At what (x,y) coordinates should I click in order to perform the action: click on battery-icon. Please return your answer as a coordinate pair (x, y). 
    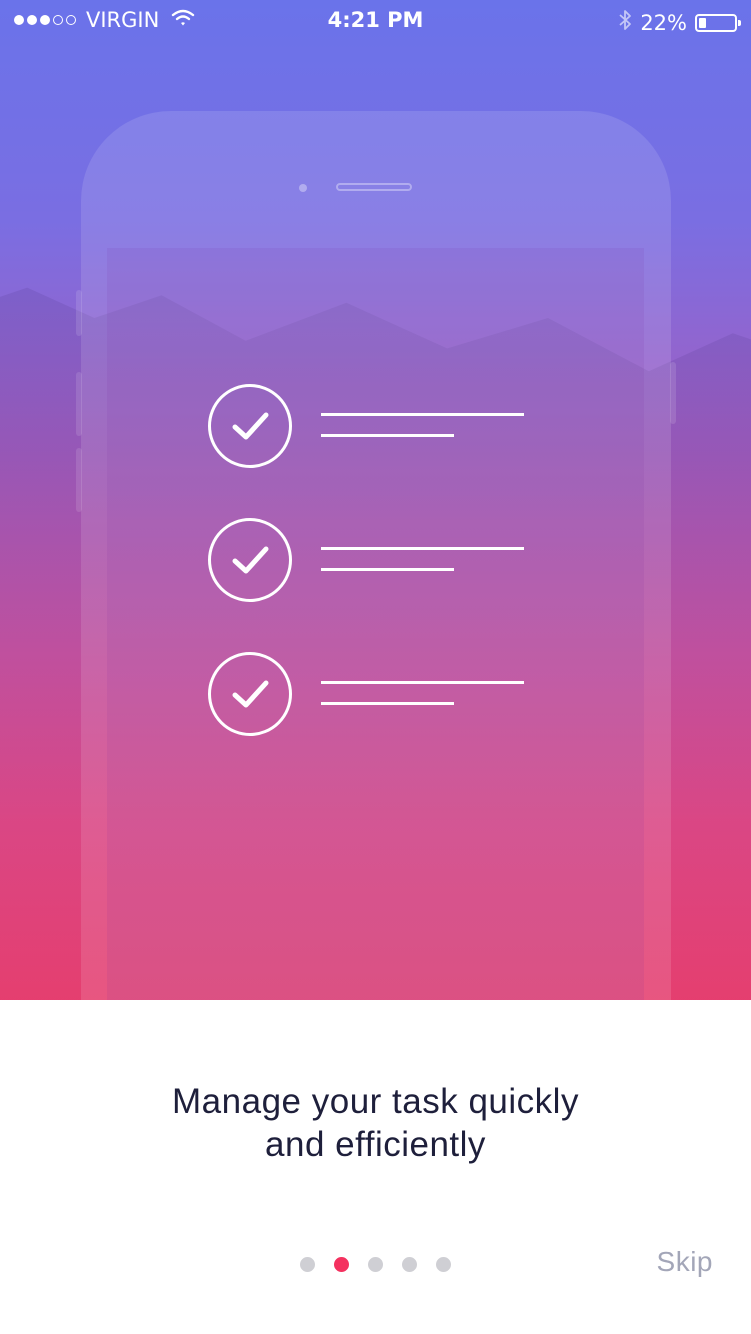
    Looking at the image, I should click on (718, 22).